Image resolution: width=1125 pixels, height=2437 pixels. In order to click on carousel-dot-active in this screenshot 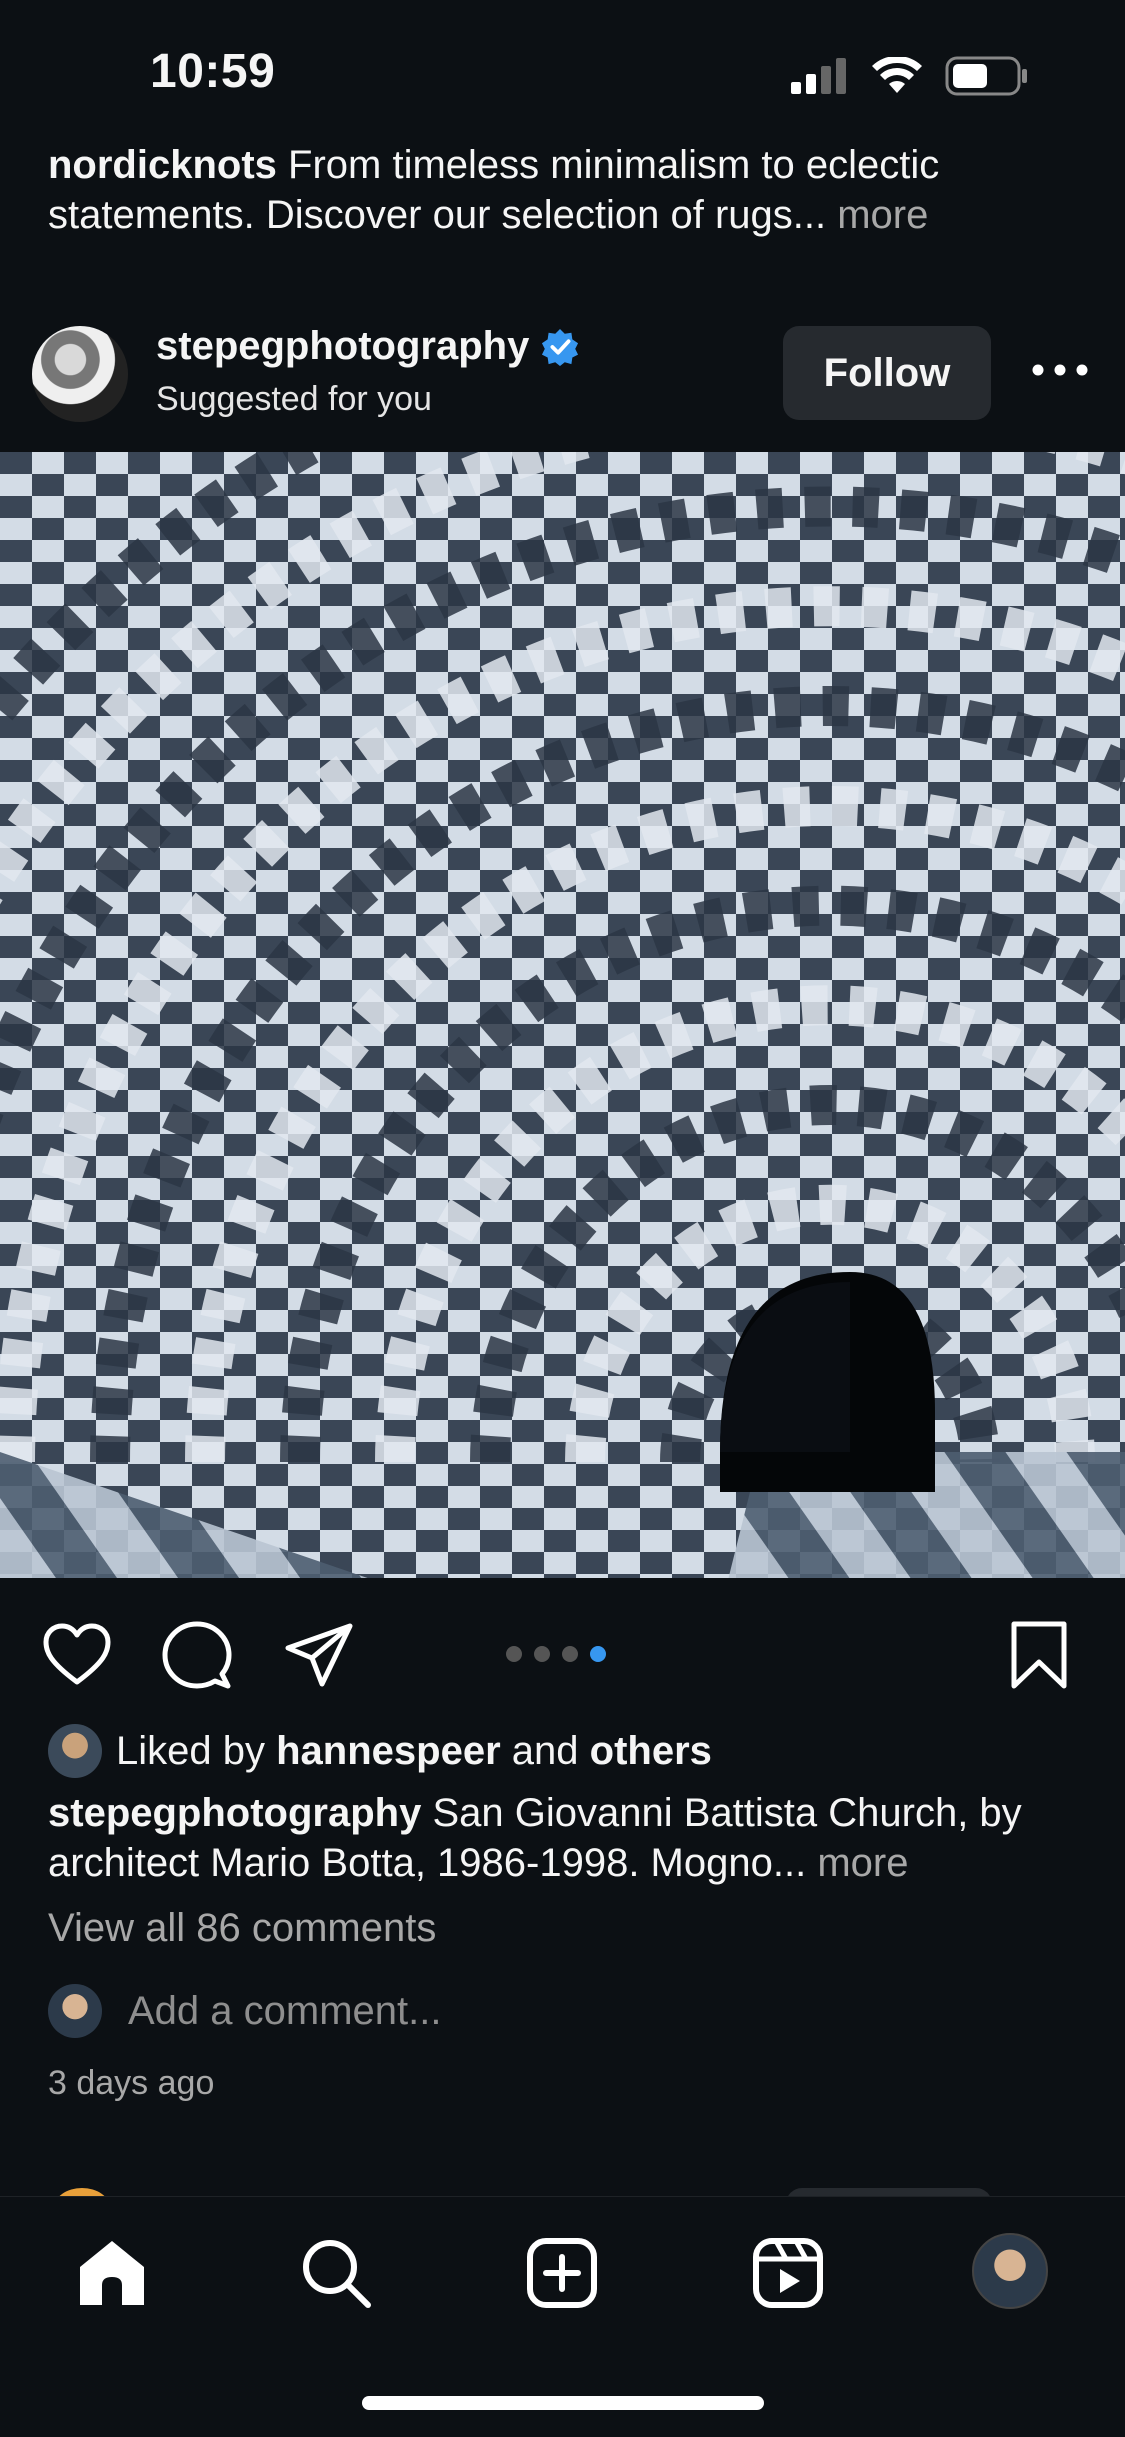, I will do `click(598, 1654)`.